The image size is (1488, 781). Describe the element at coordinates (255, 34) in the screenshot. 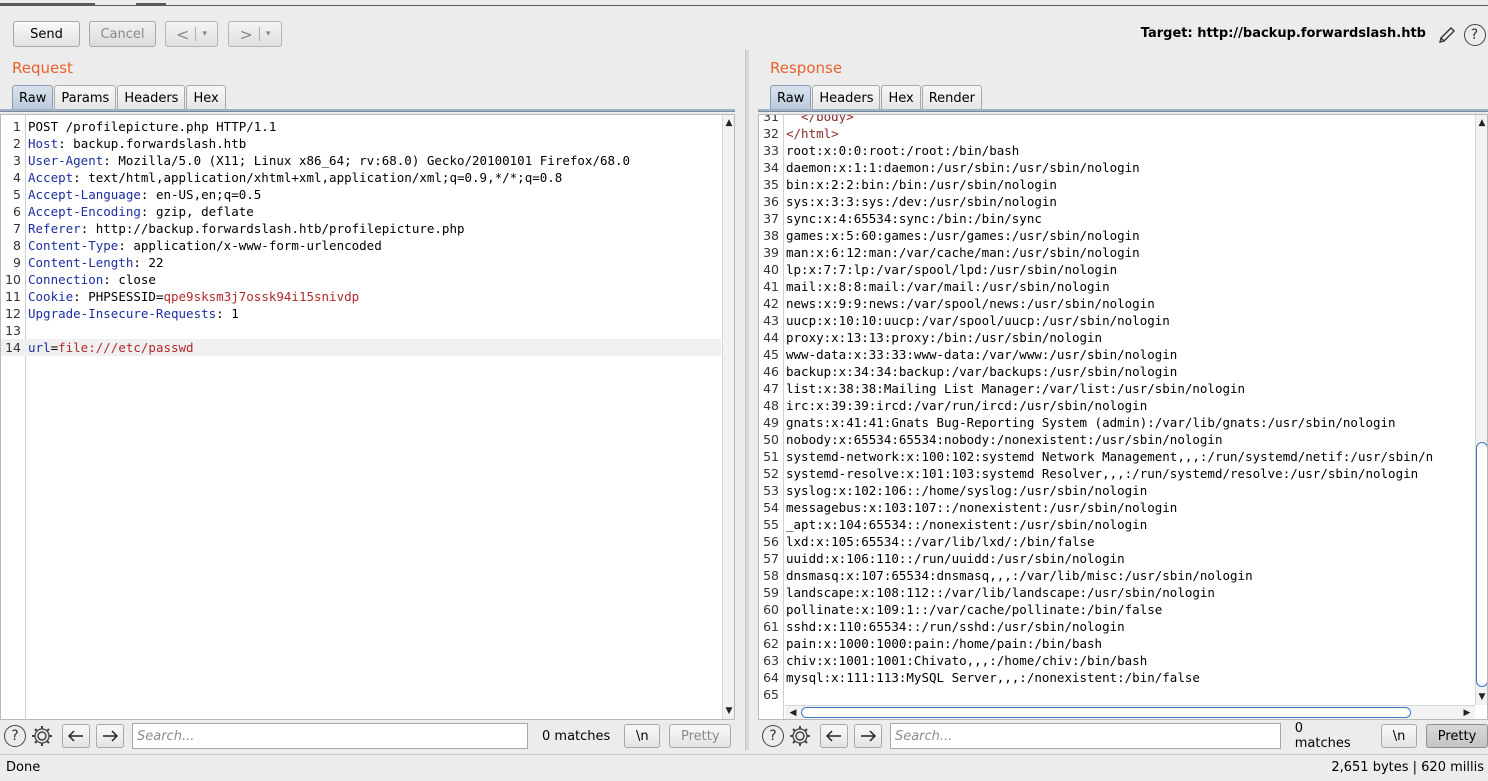

I see `forward-button: > ▾` at that location.